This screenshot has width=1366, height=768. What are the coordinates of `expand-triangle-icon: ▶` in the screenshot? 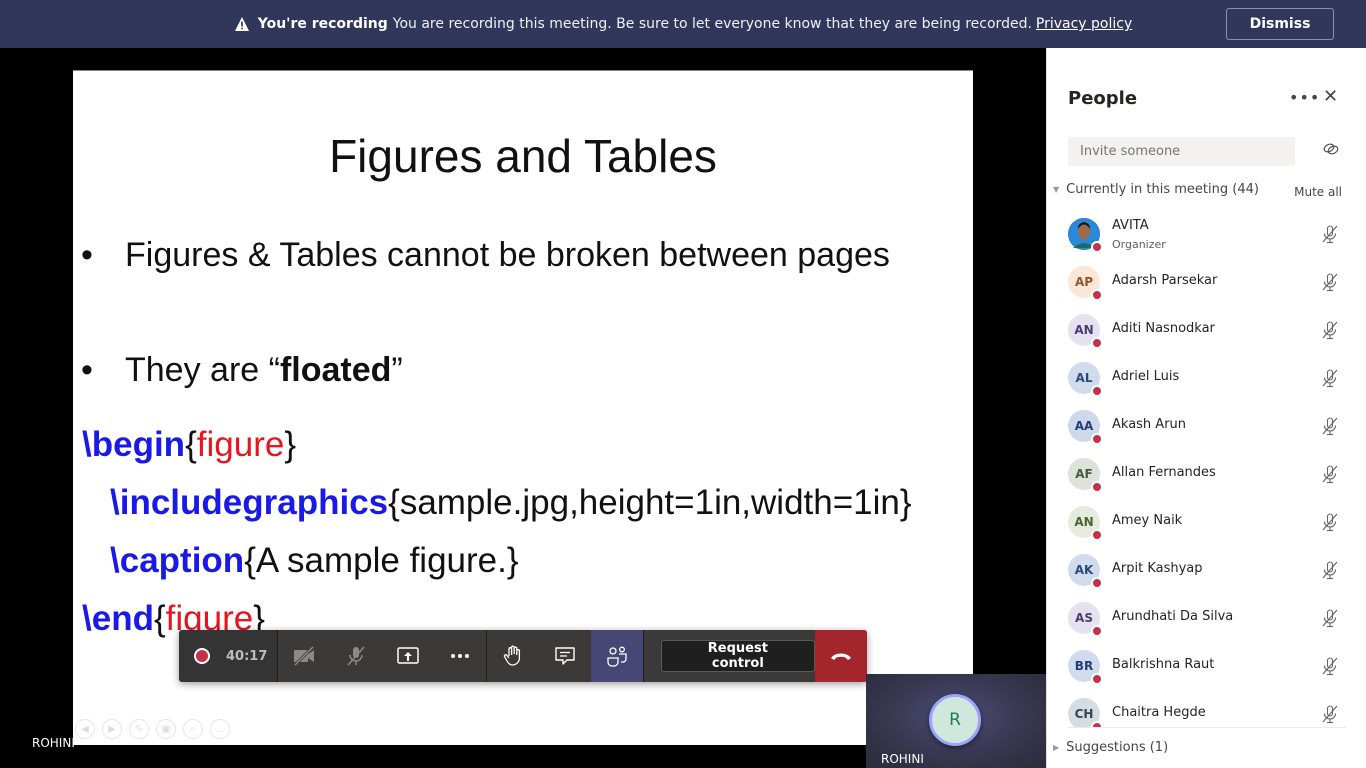 It's located at (1056, 747).